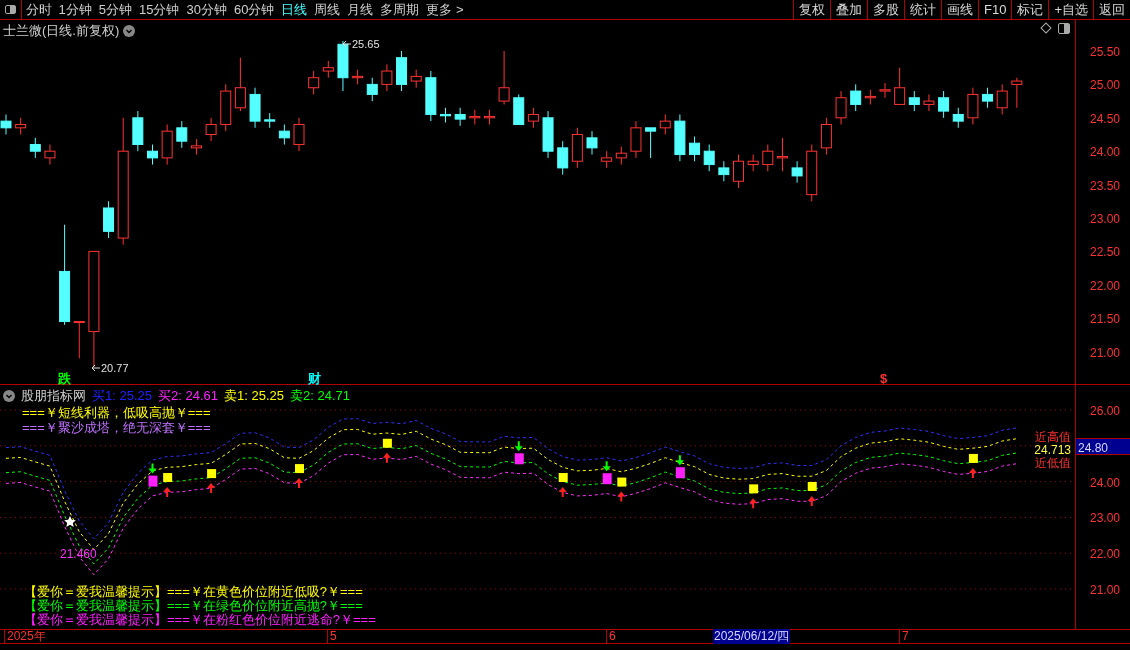  I want to click on date-axis-label: 2025年, so click(25, 636).